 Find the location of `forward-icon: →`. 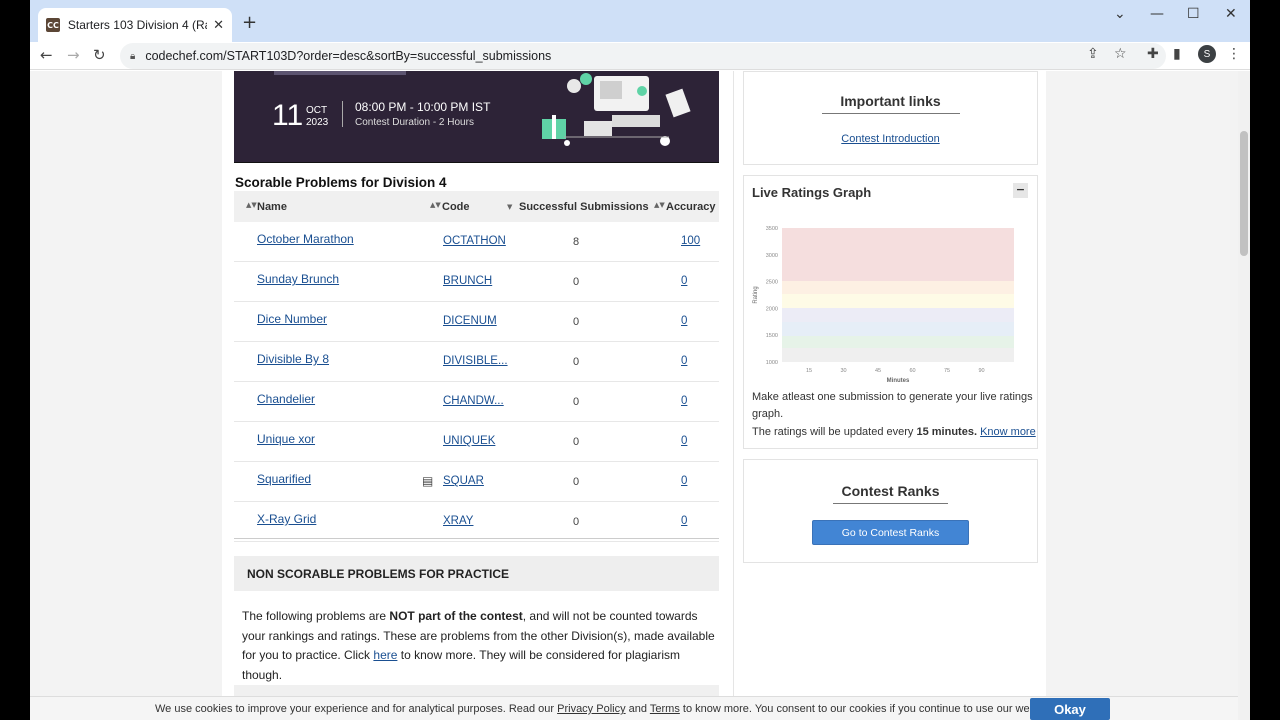

forward-icon: → is located at coordinates (73, 55).